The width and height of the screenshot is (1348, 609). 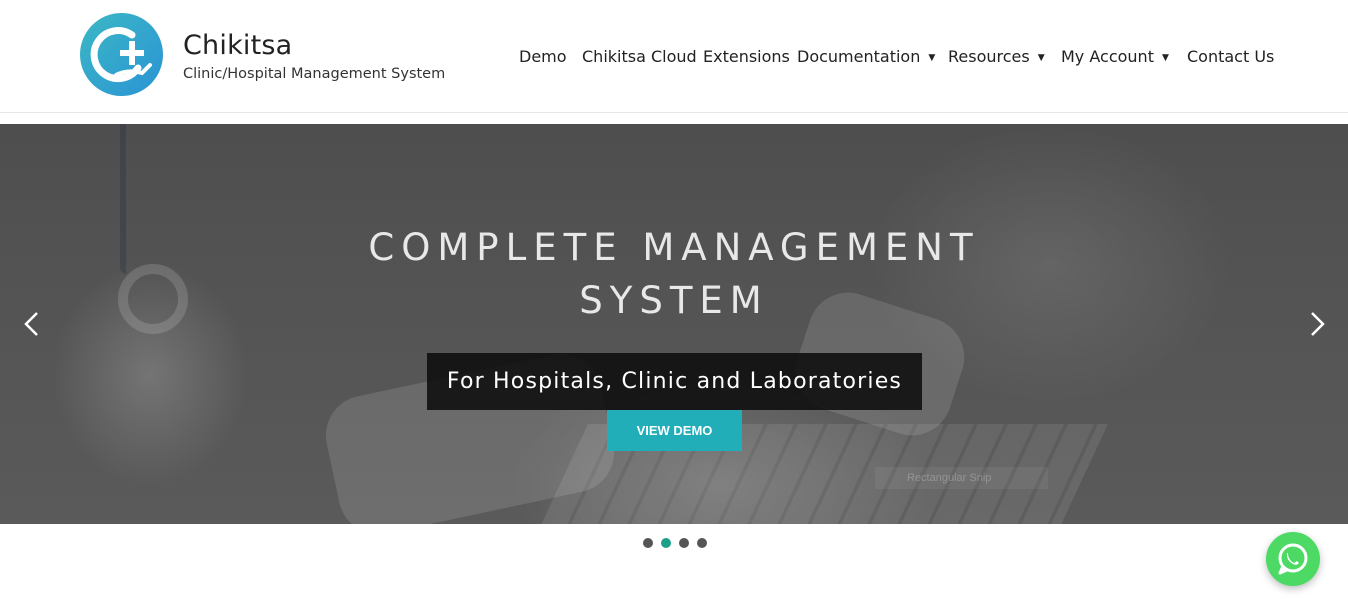 I want to click on nav-my-account: My Account ▼, so click(x=1115, y=56).